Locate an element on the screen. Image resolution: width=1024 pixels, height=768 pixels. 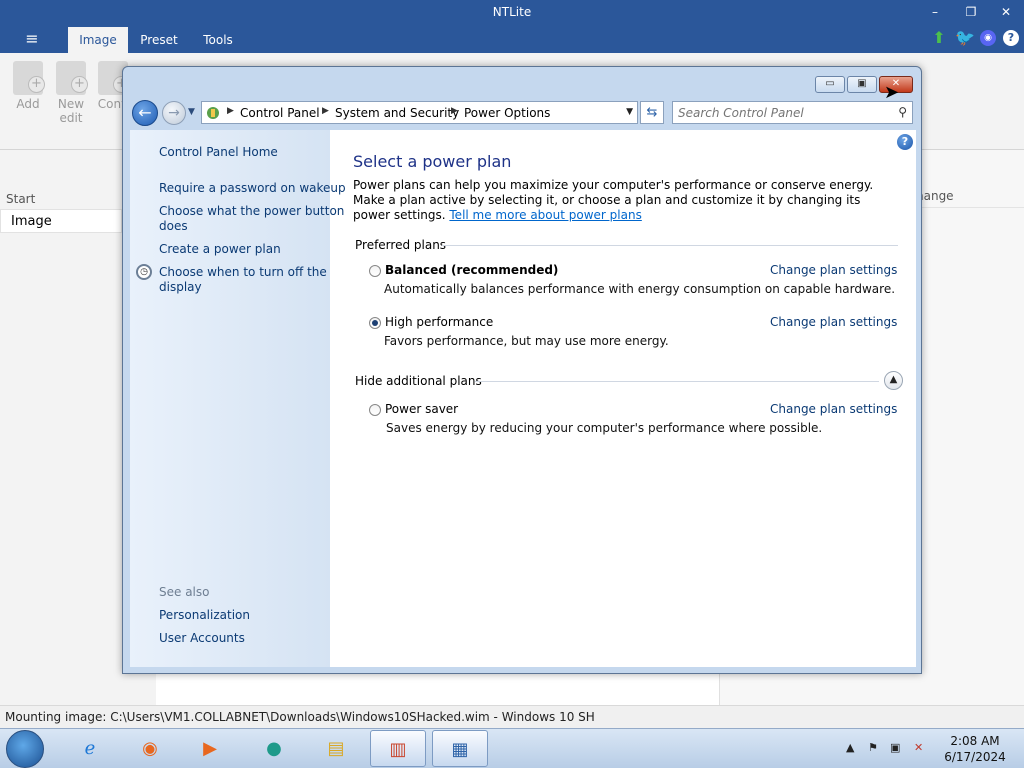
breadcrumb-control-panel: Control Panel is located at coordinates (280, 113).